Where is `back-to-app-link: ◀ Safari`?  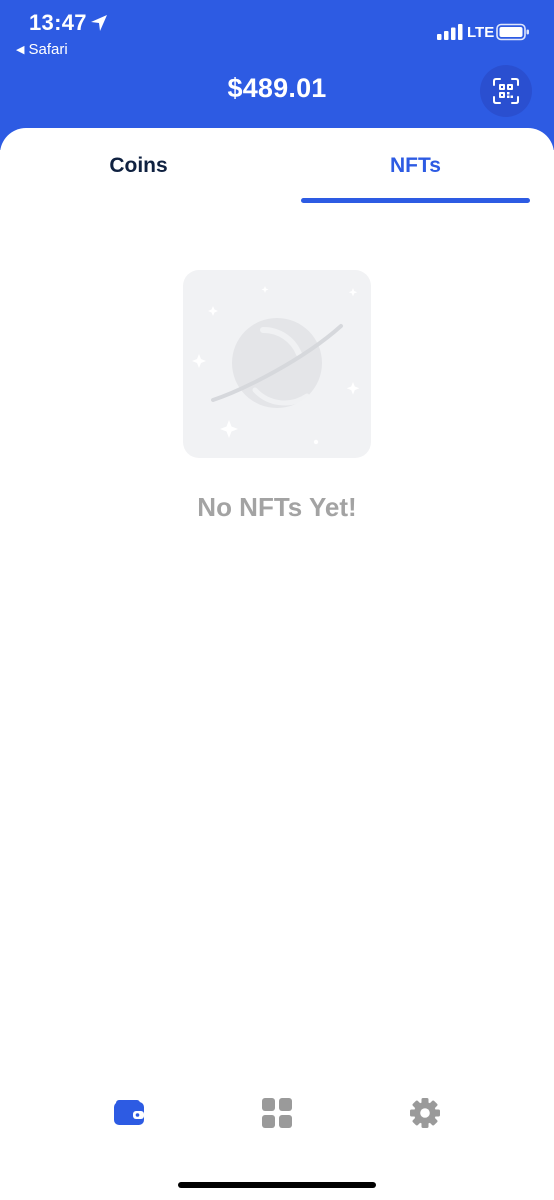
back-to-app-link: ◀ Safari is located at coordinates (42, 49).